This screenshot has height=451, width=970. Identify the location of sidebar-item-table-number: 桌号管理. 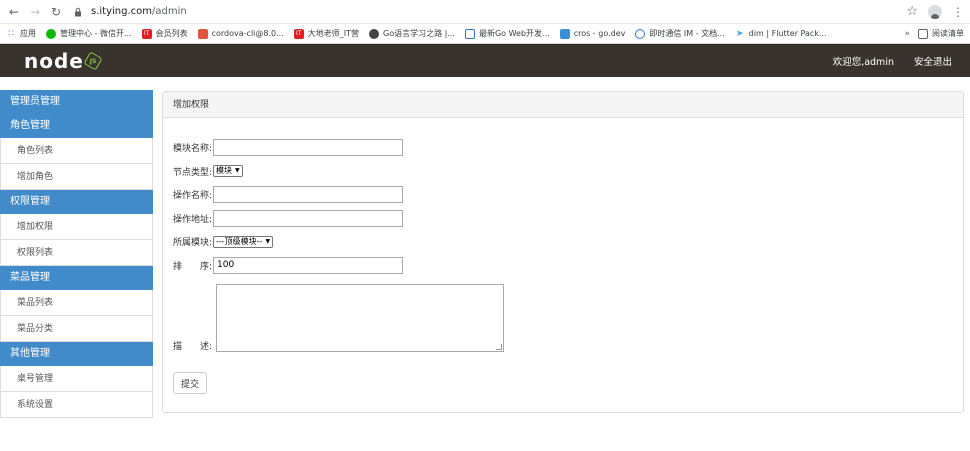
(76, 379).